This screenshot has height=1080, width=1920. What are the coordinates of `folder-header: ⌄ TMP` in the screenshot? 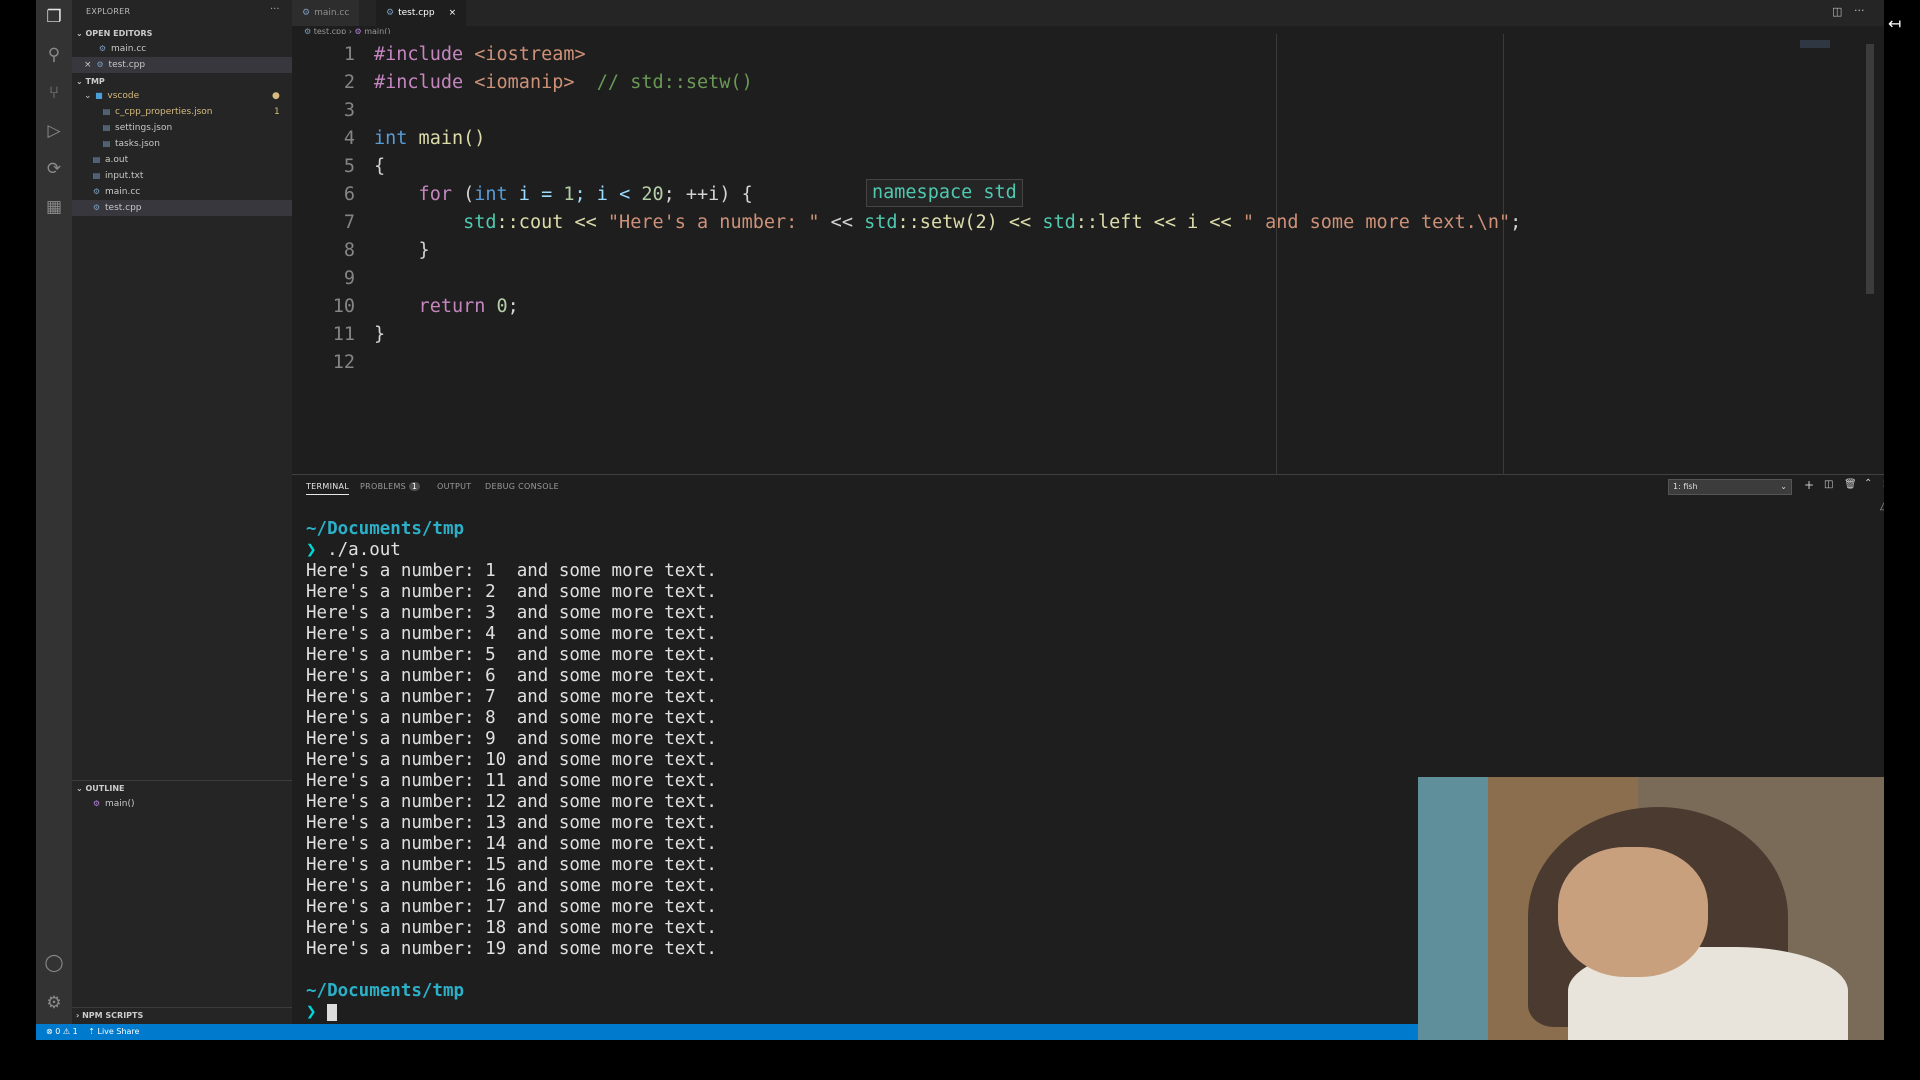 It's located at (182, 81).